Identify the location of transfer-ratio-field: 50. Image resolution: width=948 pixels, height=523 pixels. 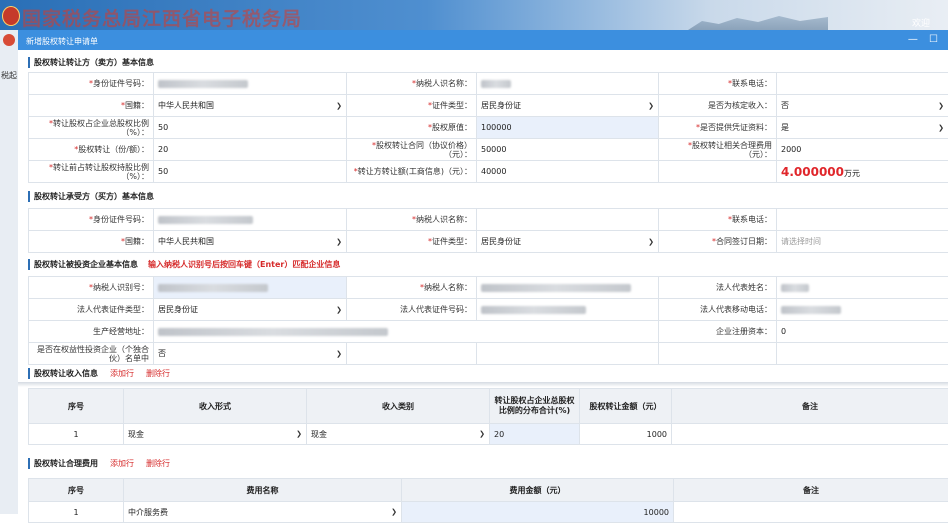
(250, 128).